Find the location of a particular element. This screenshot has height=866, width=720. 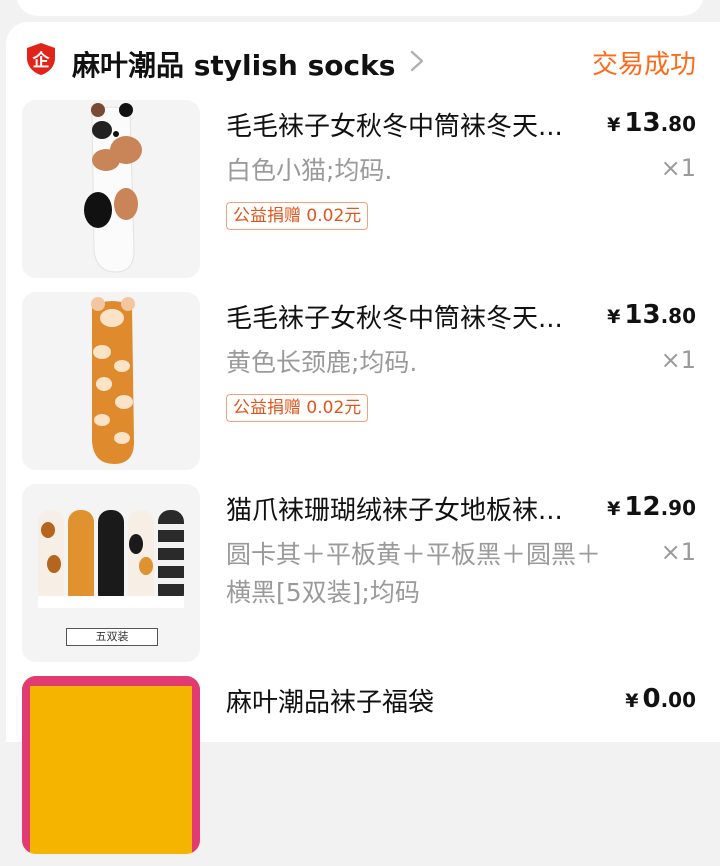

white-cat-sock-drawing is located at coordinates (111, 189).